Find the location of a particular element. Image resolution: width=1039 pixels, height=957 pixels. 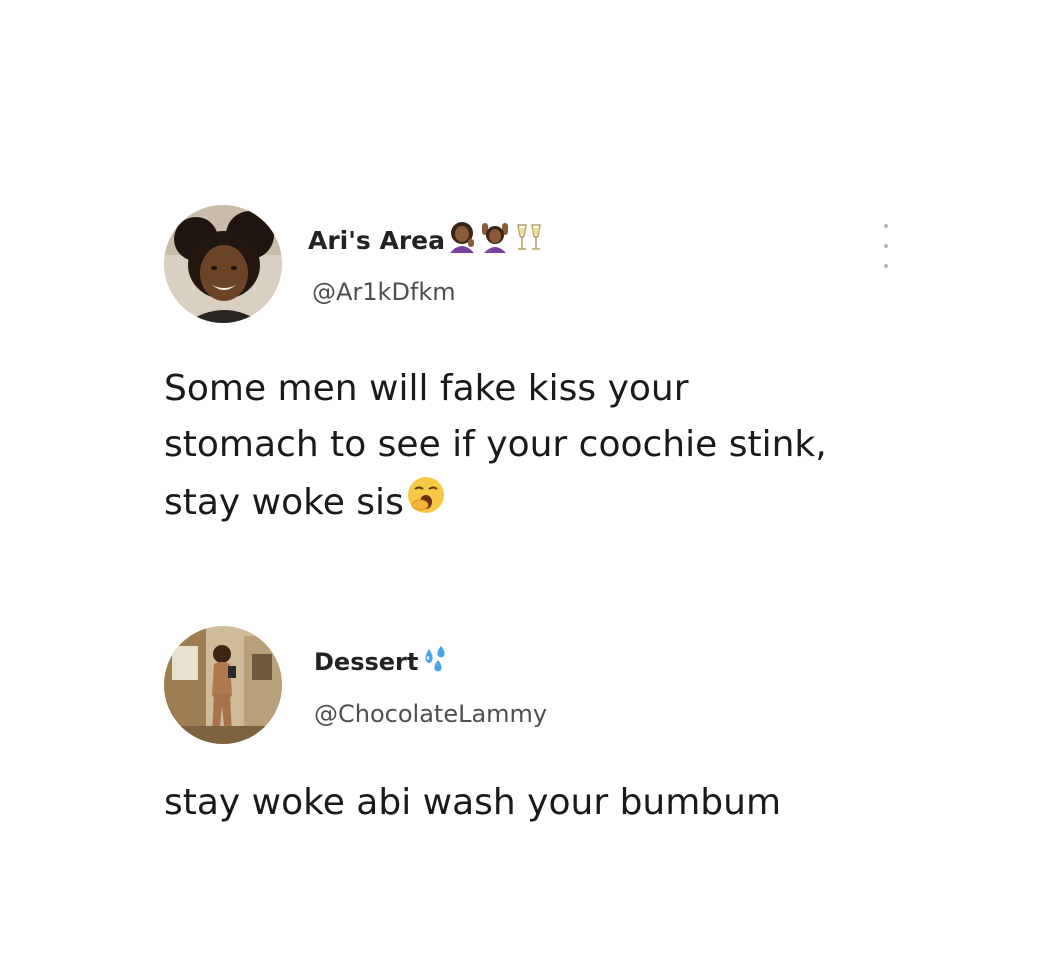

tweet-text-line: stomach to see if your coochie stink, is located at coordinates (495, 444).